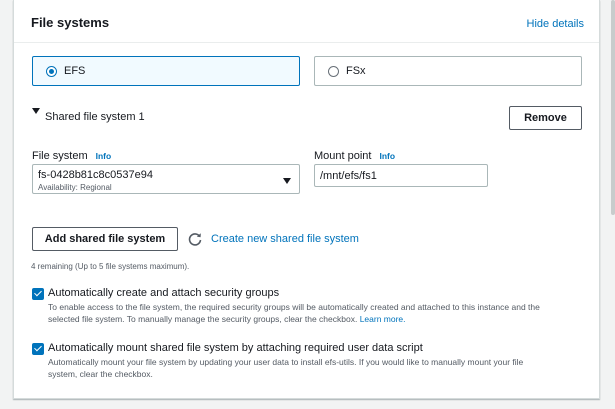  What do you see at coordinates (285, 239) in the screenshot?
I see `create-new-shared-fs-link: Create new shared file system` at bounding box center [285, 239].